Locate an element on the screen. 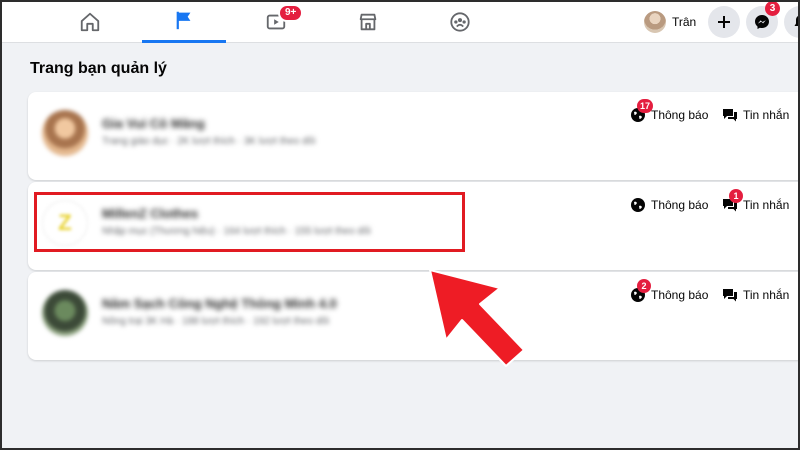  home-icon is located at coordinates (90, 21).